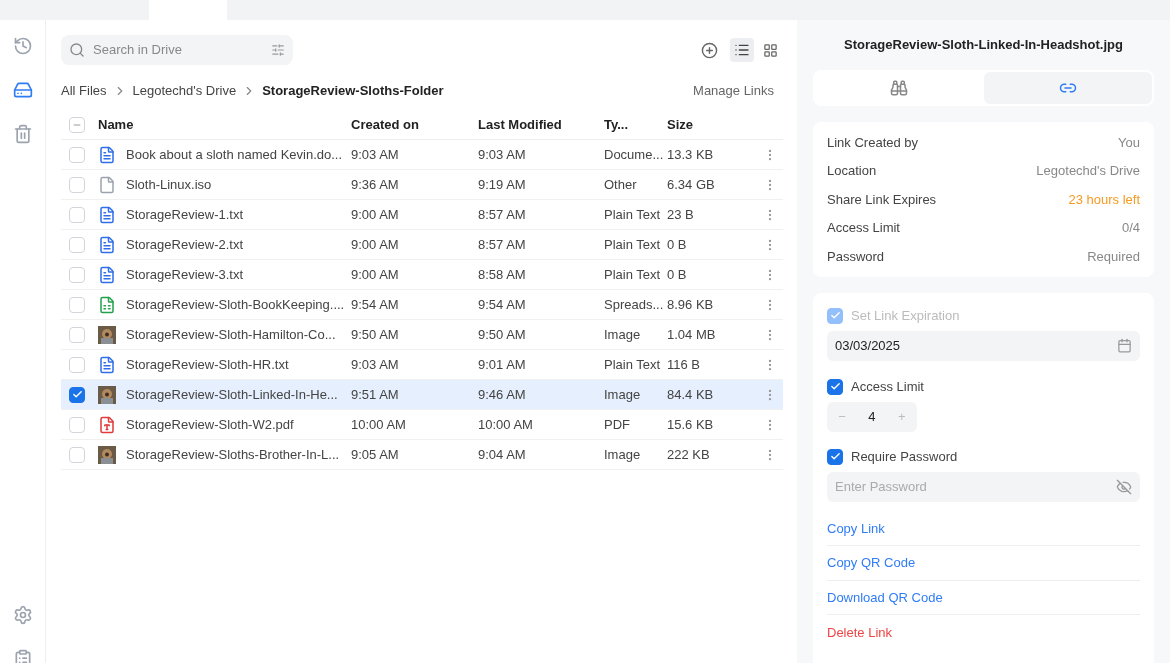 This screenshot has height=663, width=1170. What do you see at coordinates (1113, 256) in the screenshot?
I see `info-value: Required` at bounding box center [1113, 256].